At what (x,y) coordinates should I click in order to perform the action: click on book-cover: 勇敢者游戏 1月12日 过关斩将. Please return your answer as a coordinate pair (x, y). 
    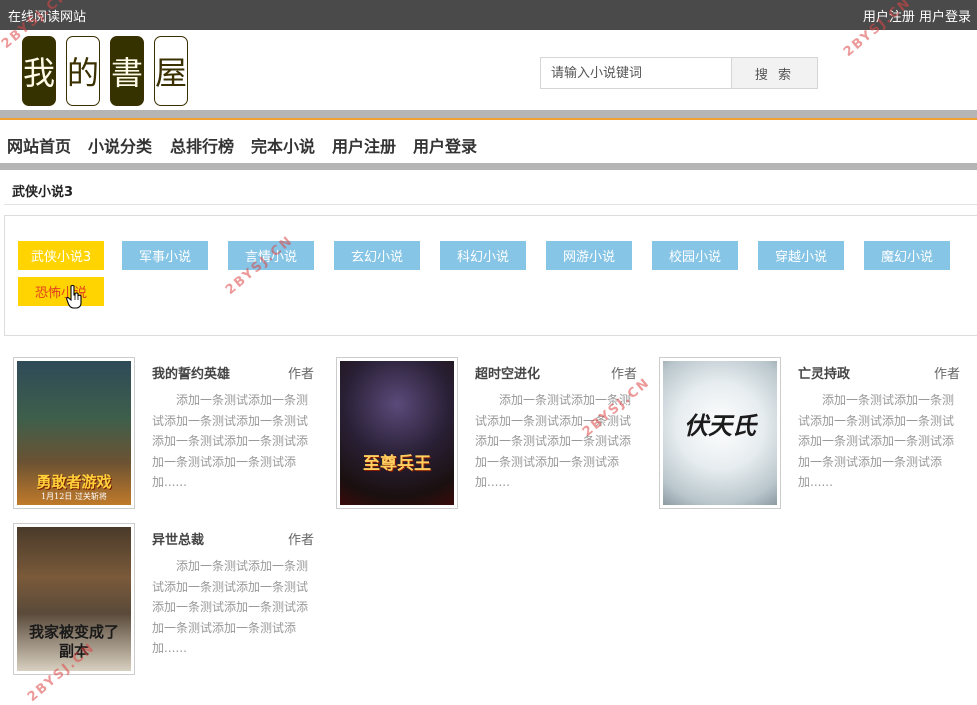
    Looking at the image, I should click on (74, 433).